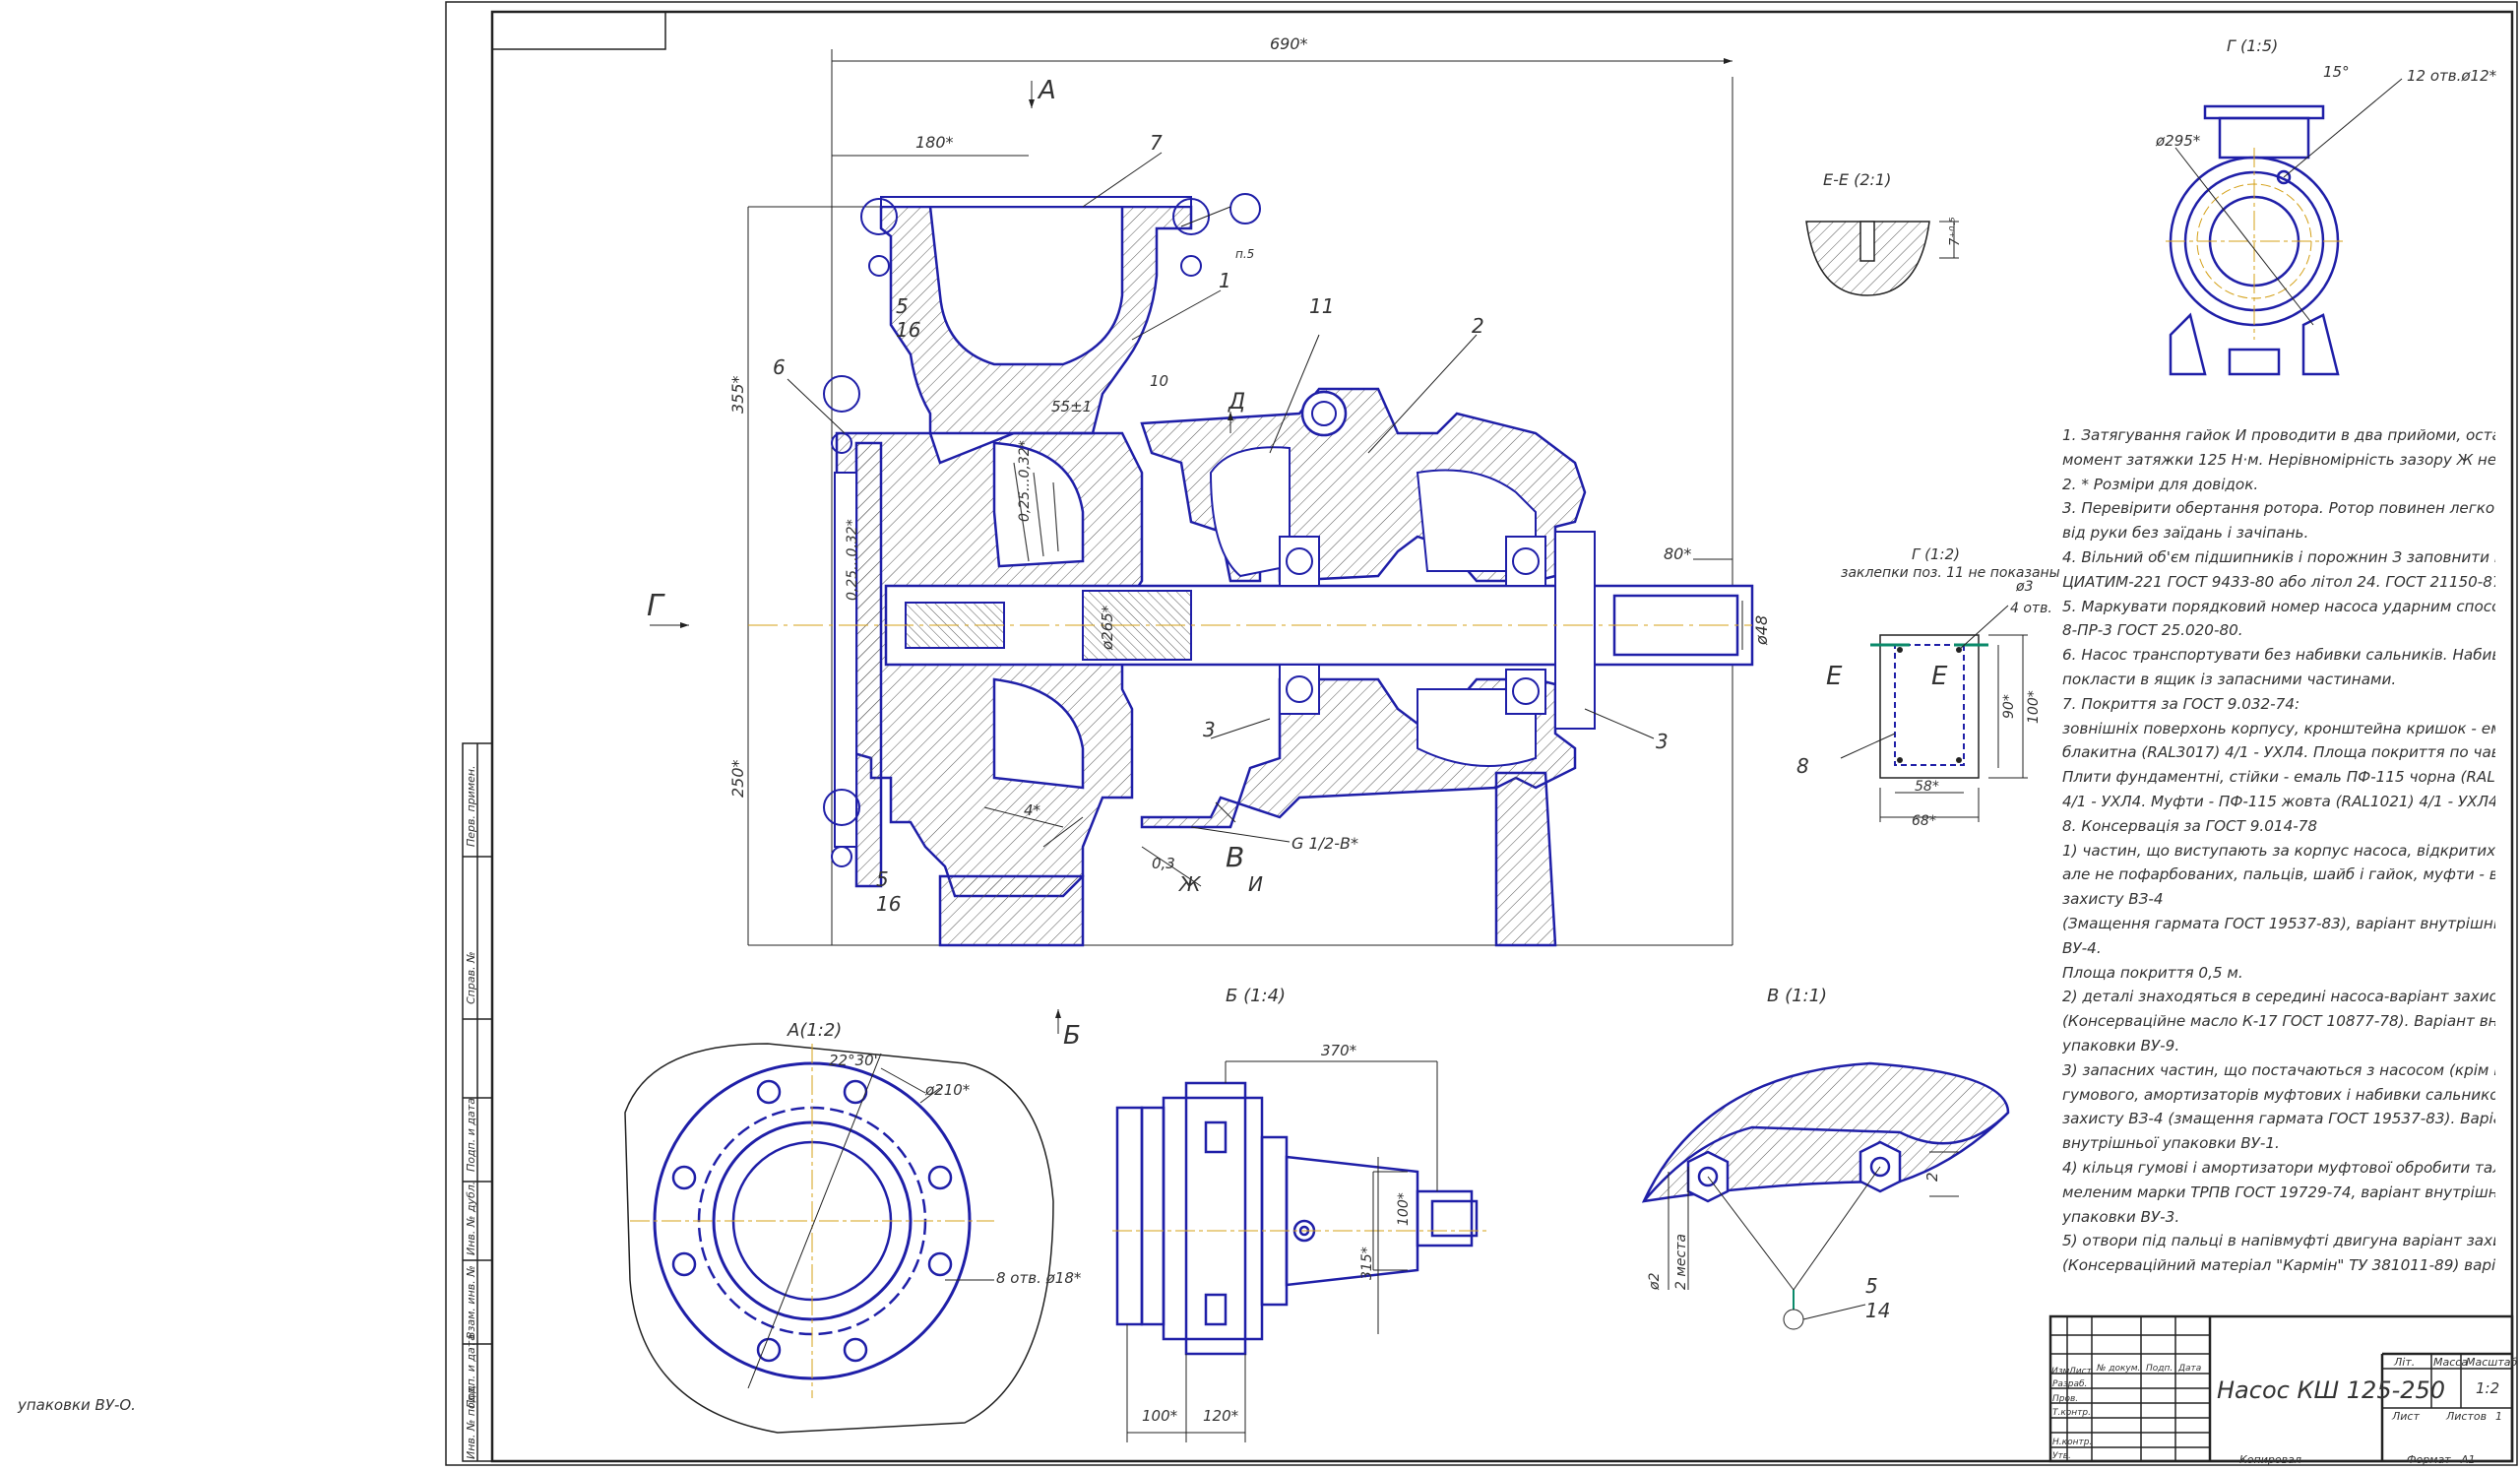  What do you see at coordinates (1071, 407) in the screenshot?
I see `dim-55: 55±1` at bounding box center [1071, 407].